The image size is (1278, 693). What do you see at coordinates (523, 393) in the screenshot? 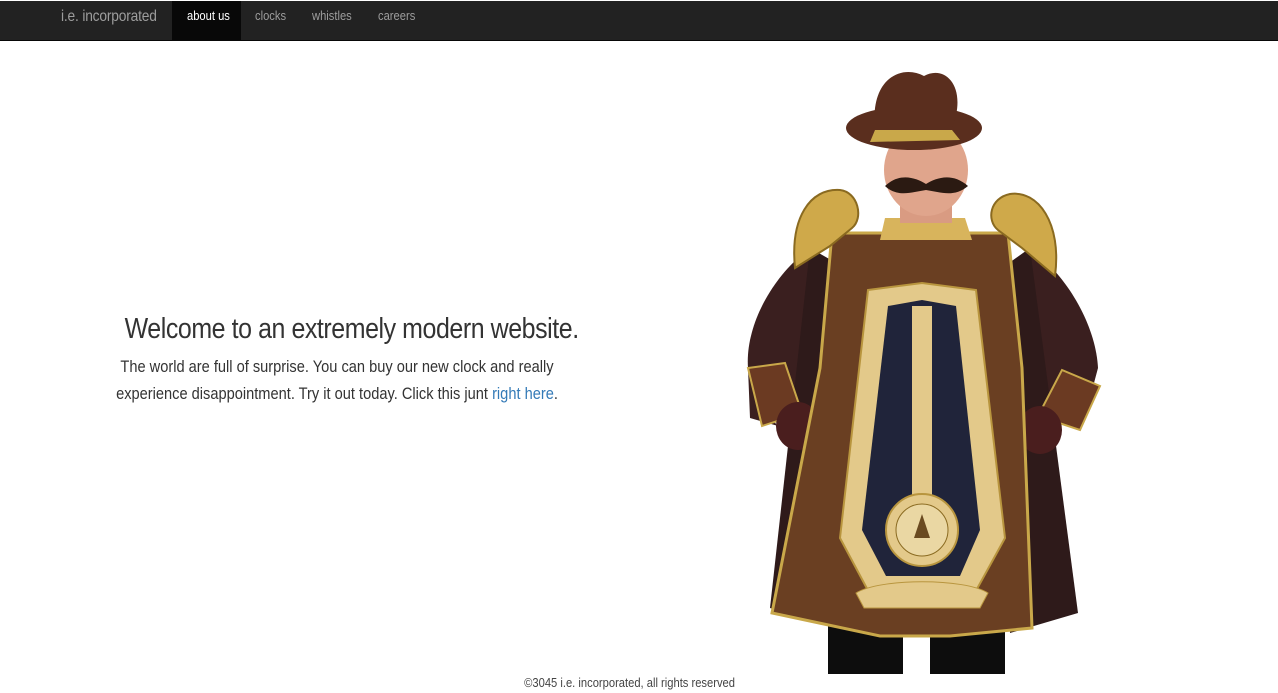
I see `right-here-link: right here` at bounding box center [523, 393].